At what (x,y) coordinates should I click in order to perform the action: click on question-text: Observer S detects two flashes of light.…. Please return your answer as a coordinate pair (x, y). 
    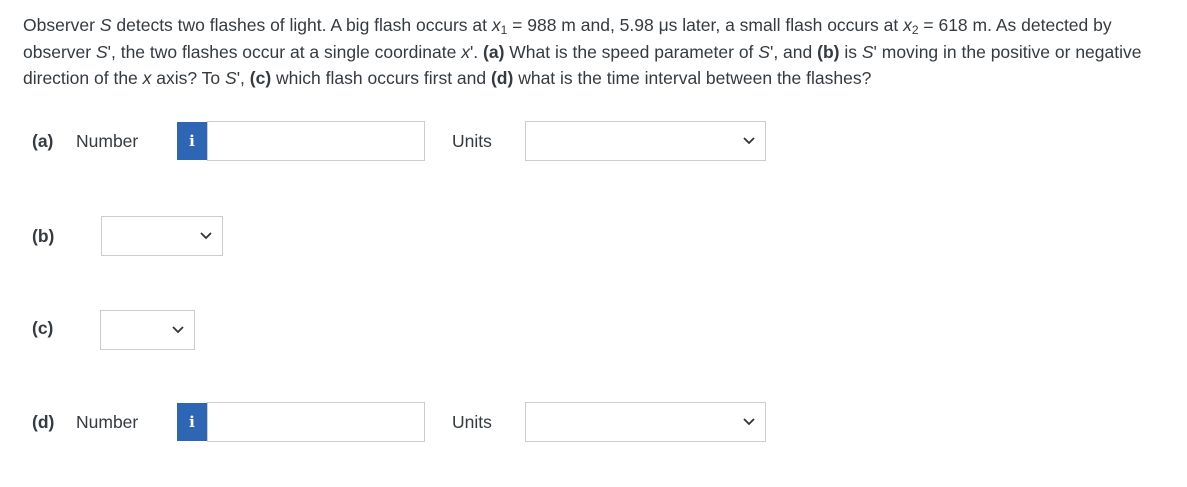
    Looking at the image, I should click on (582, 51).